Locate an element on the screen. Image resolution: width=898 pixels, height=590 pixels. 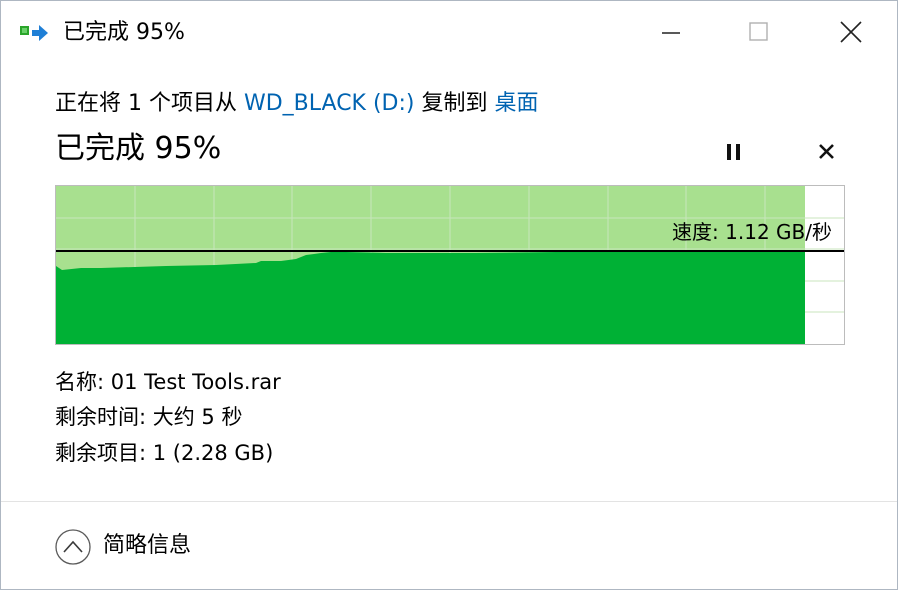
pause-icon is located at coordinates (733, 152).